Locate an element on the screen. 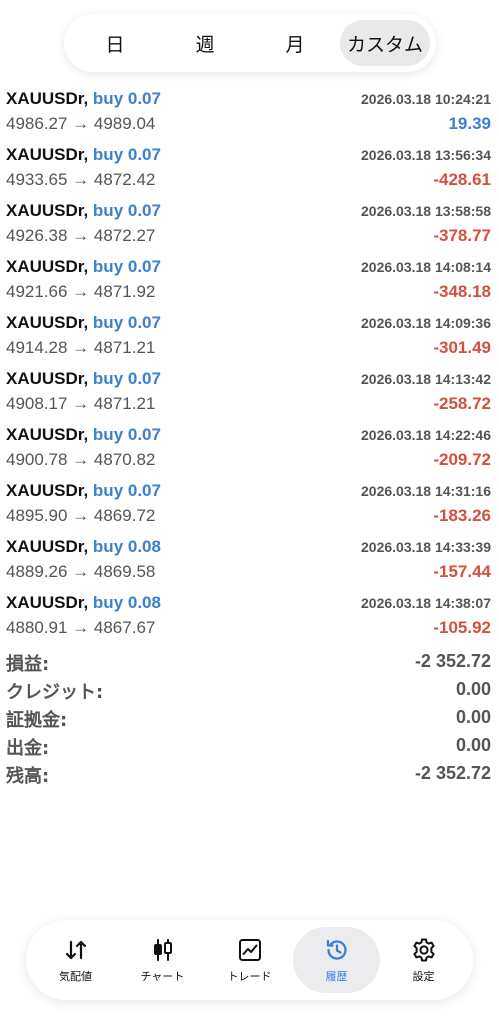 The image size is (499, 1024). settings-gear-icon is located at coordinates (423, 949).